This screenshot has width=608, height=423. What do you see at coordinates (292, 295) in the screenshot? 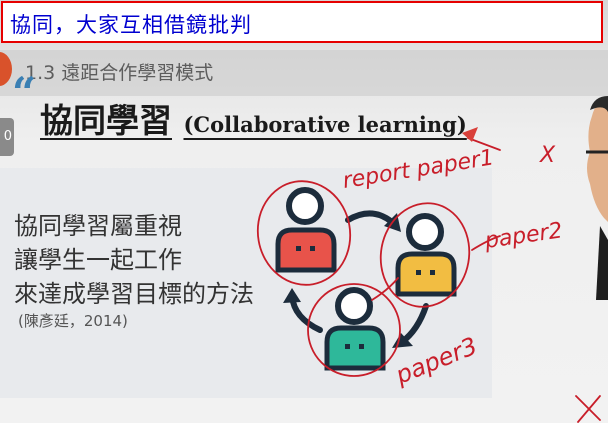
I see `arrow-up-head-icon` at bounding box center [292, 295].